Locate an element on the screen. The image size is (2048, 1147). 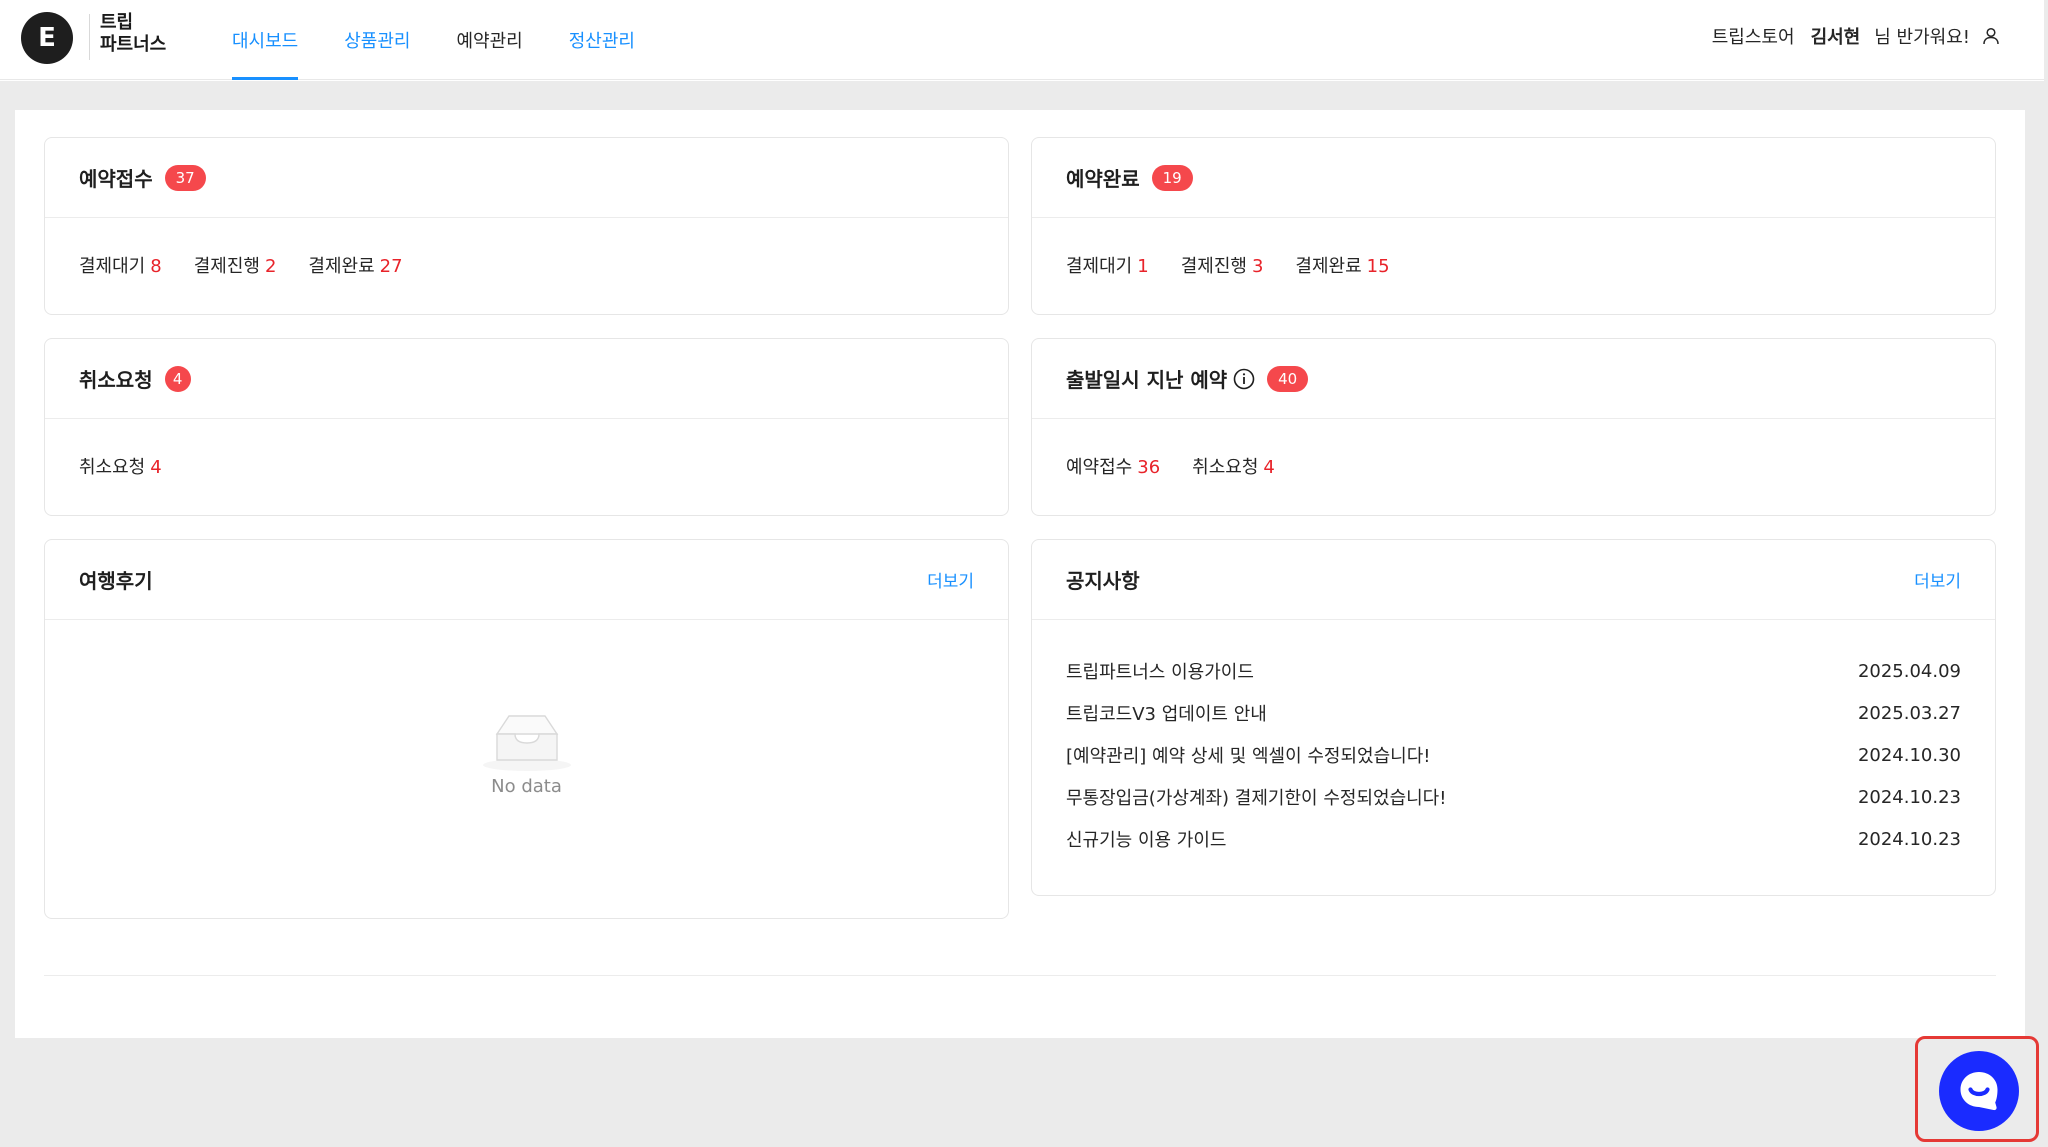
notice-item: 신규기능 이용 가이드 2024.10.23 is located at coordinates (1513, 839).